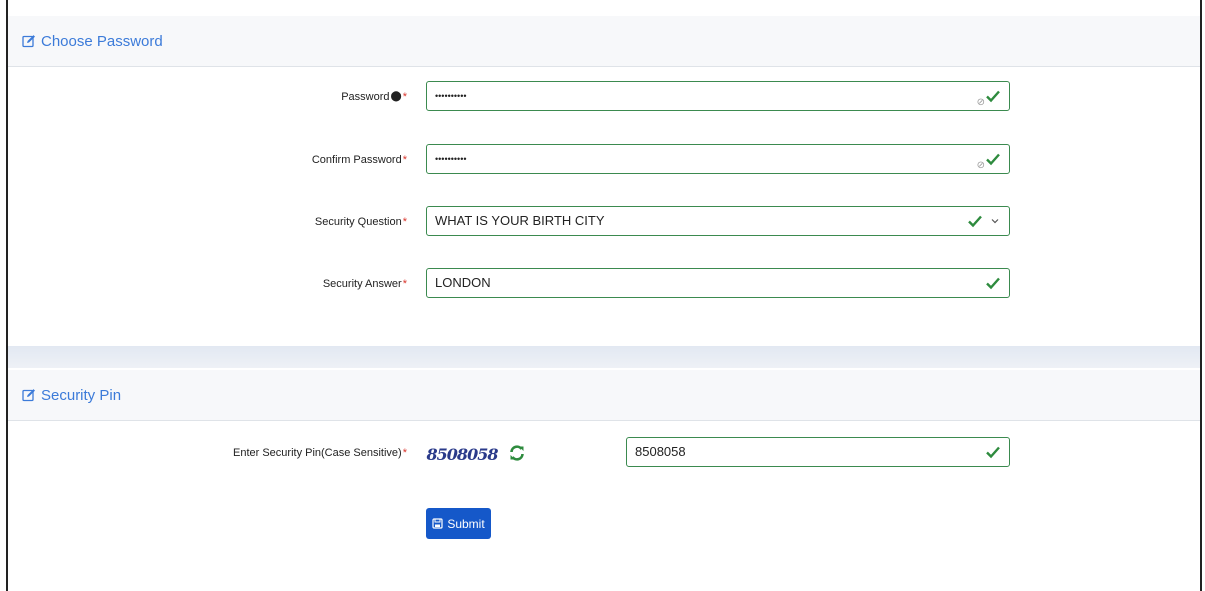 The width and height of the screenshot is (1205, 591). I want to click on choose-password-header: Choose Password, so click(604, 41).